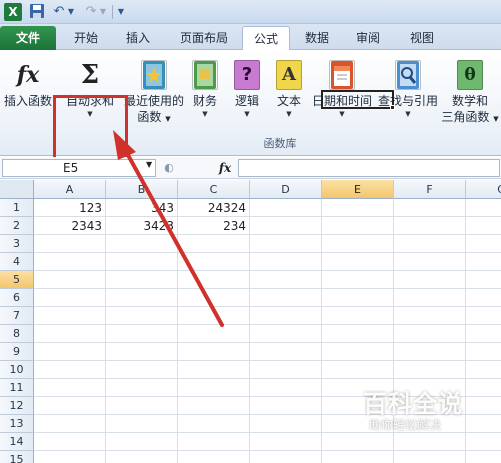 Image resolution: width=501 pixels, height=463 pixels. What do you see at coordinates (149, 164) in the screenshot?
I see `name-box-dropdown-icon: ▼` at bounding box center [149, 164].